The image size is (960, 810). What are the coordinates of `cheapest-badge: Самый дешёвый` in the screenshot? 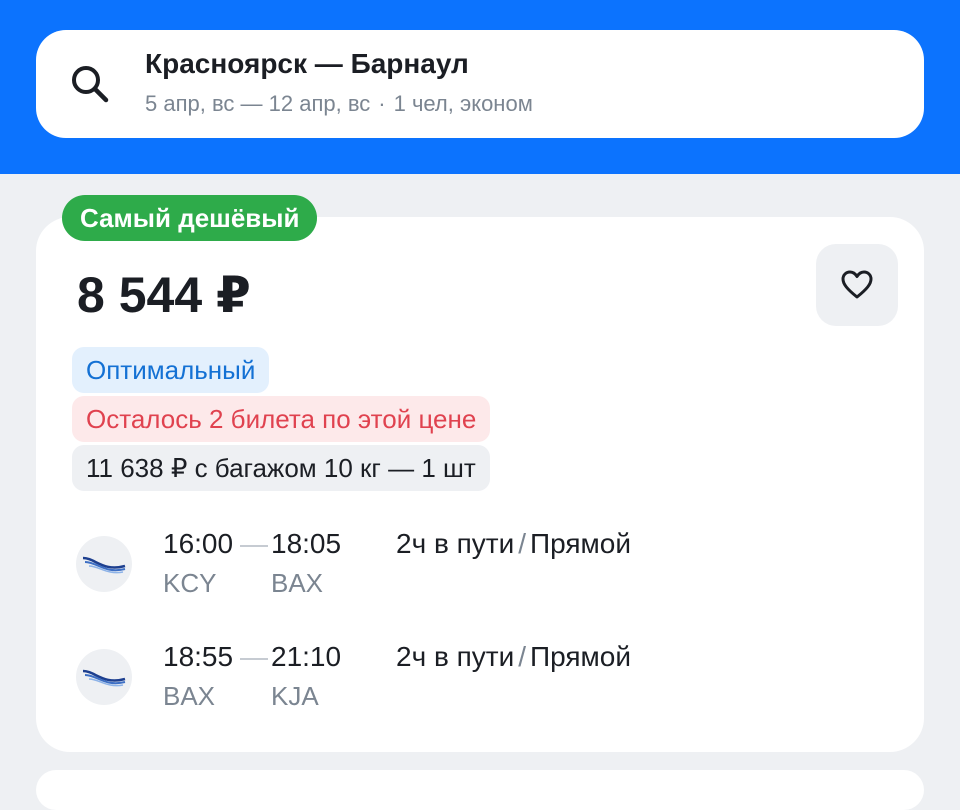 It's located at (190, 218).